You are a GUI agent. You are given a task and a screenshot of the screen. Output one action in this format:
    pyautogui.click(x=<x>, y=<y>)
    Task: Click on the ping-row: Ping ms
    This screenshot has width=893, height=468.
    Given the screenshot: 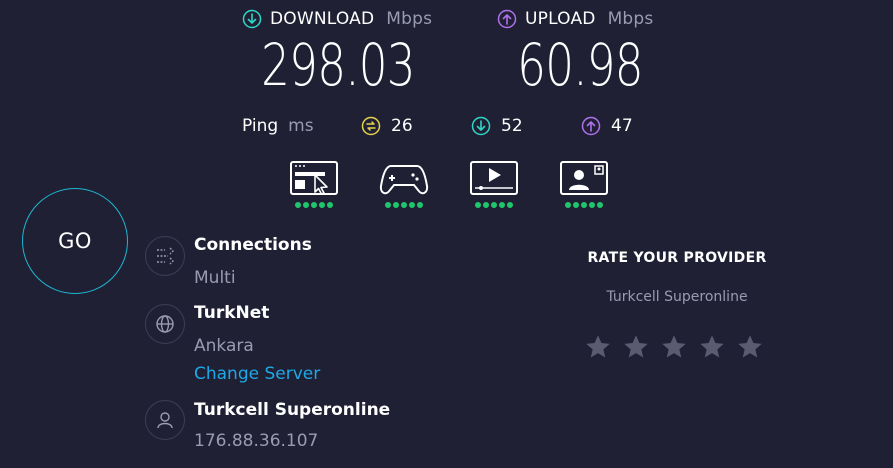 What is the action you would take?
    pyautogui.click(x=278, y=126)
    